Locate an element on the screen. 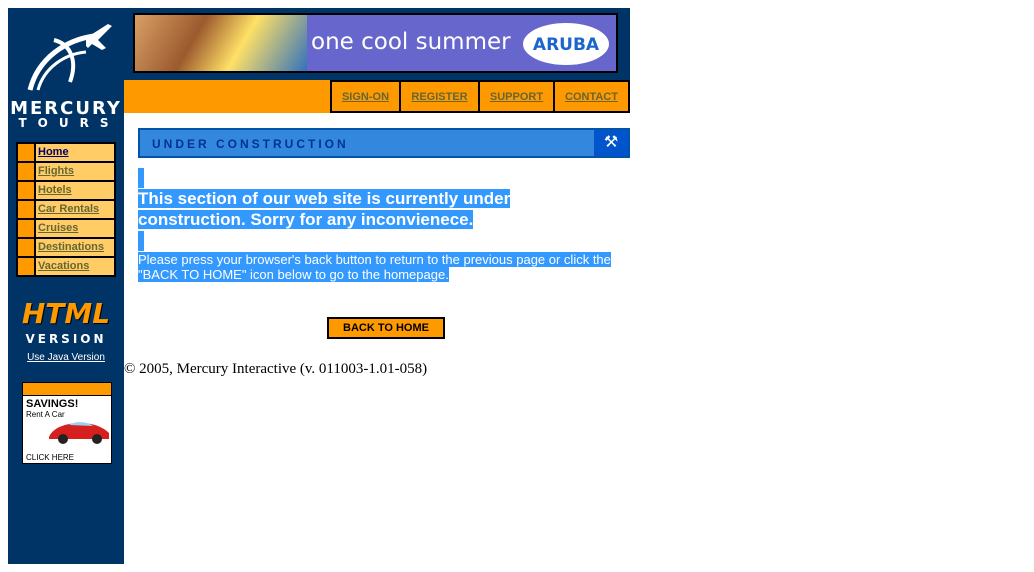 This screenshot has height=572, width=1034. banner-slogan: one cool summer is located at coordinates (411, 42).